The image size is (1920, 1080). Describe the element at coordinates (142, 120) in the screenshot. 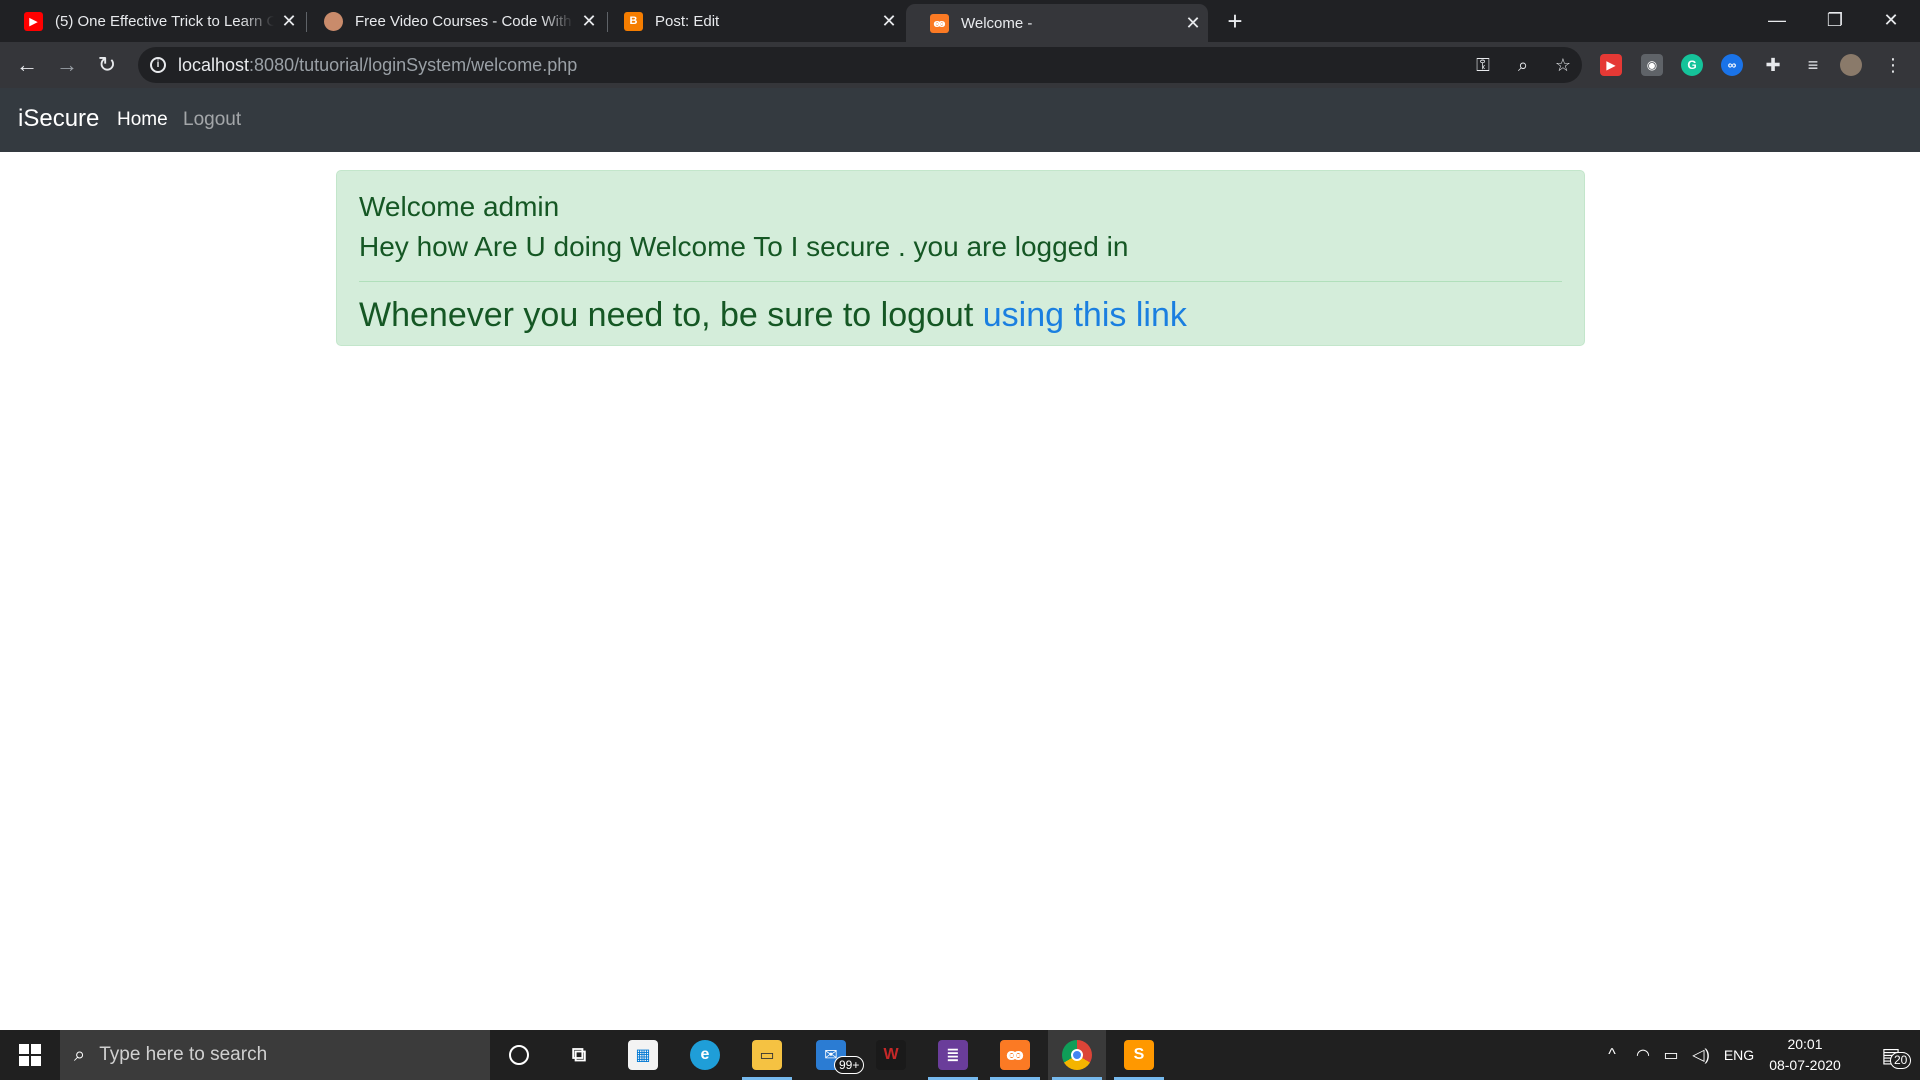

I see `nav-home-link: Home` at that location.